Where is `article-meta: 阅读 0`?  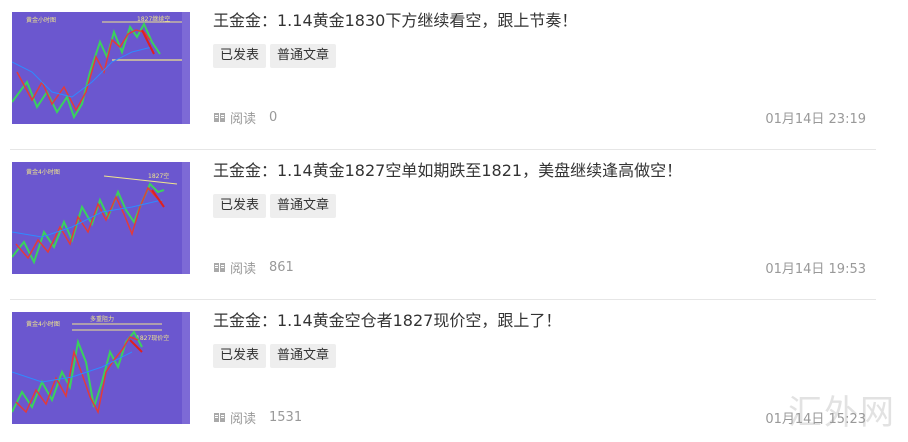
article-meta: 阅读 0 is located at coordinates (245, 117).